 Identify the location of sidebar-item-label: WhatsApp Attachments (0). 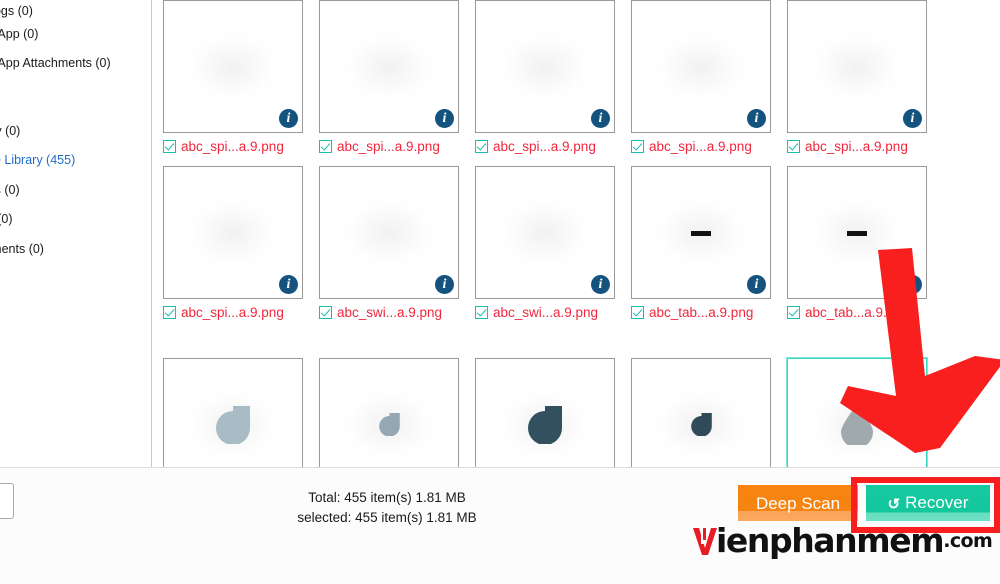
(55, 63).